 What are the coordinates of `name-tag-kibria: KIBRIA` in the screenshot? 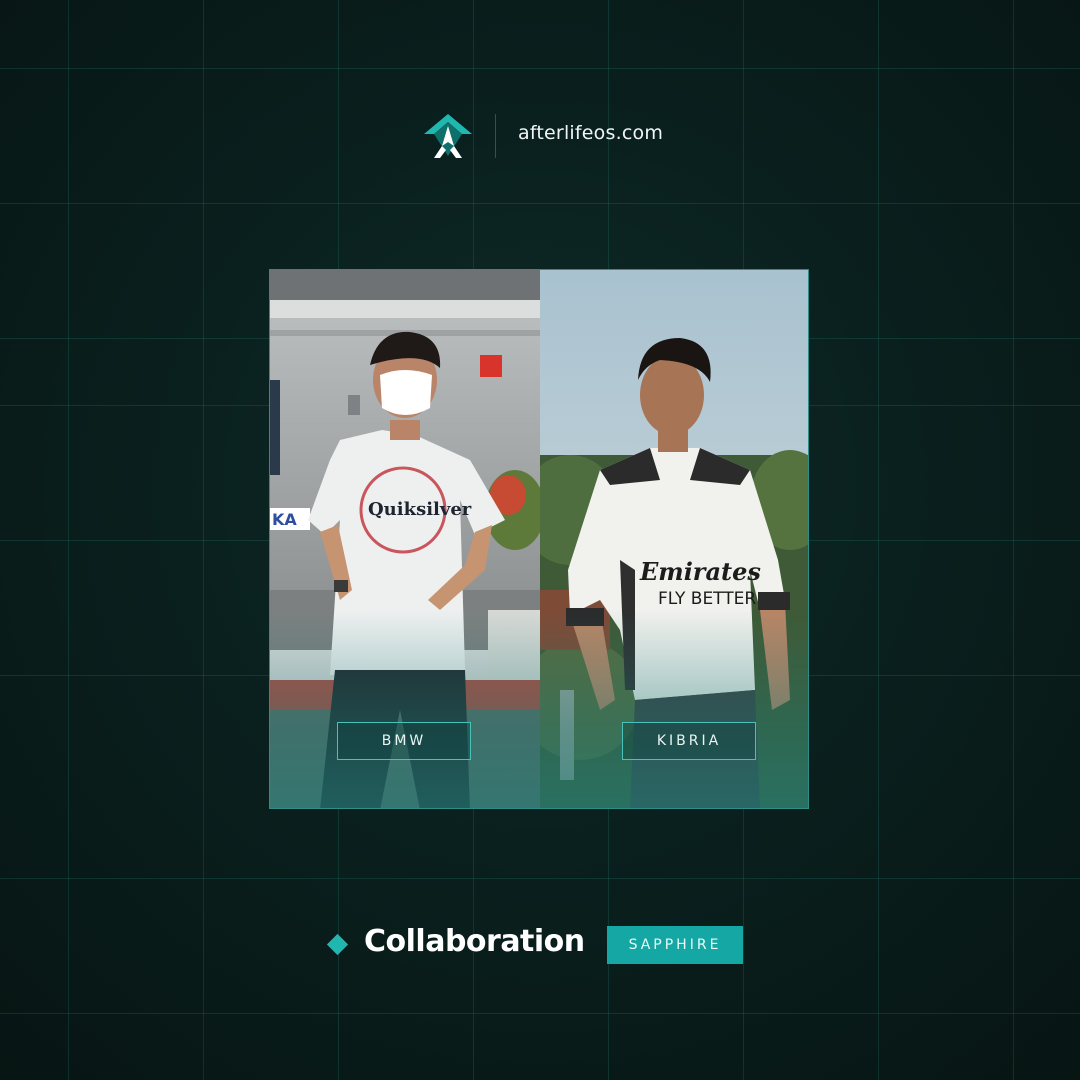 It's located at (689, 741).